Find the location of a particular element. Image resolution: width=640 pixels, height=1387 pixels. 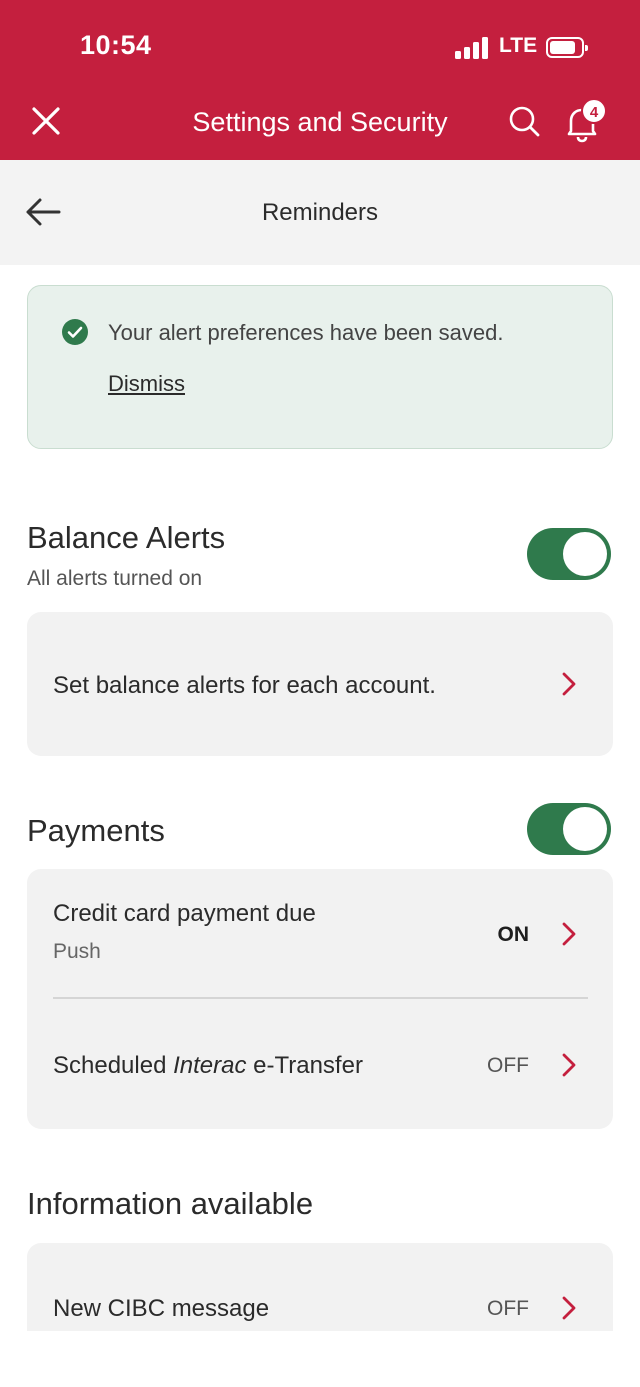

new-message-status: OFF is located at coordinates (508, 1308).